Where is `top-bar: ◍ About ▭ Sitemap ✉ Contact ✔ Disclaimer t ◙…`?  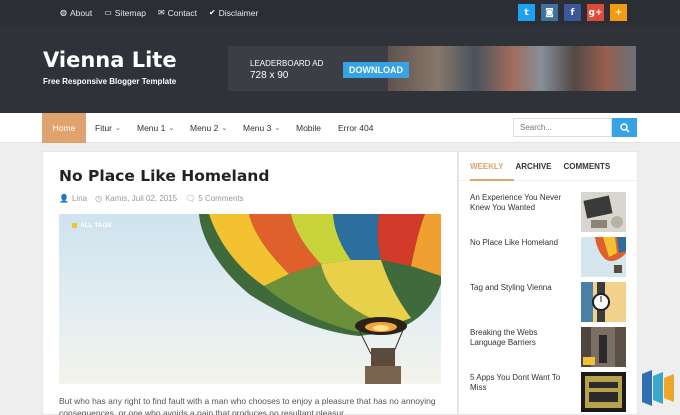 top-bar: ◍ About ▭ Sitemap ✉ Contact ✔ Disclaimer t ◙… is located at coordinates (340, 12).